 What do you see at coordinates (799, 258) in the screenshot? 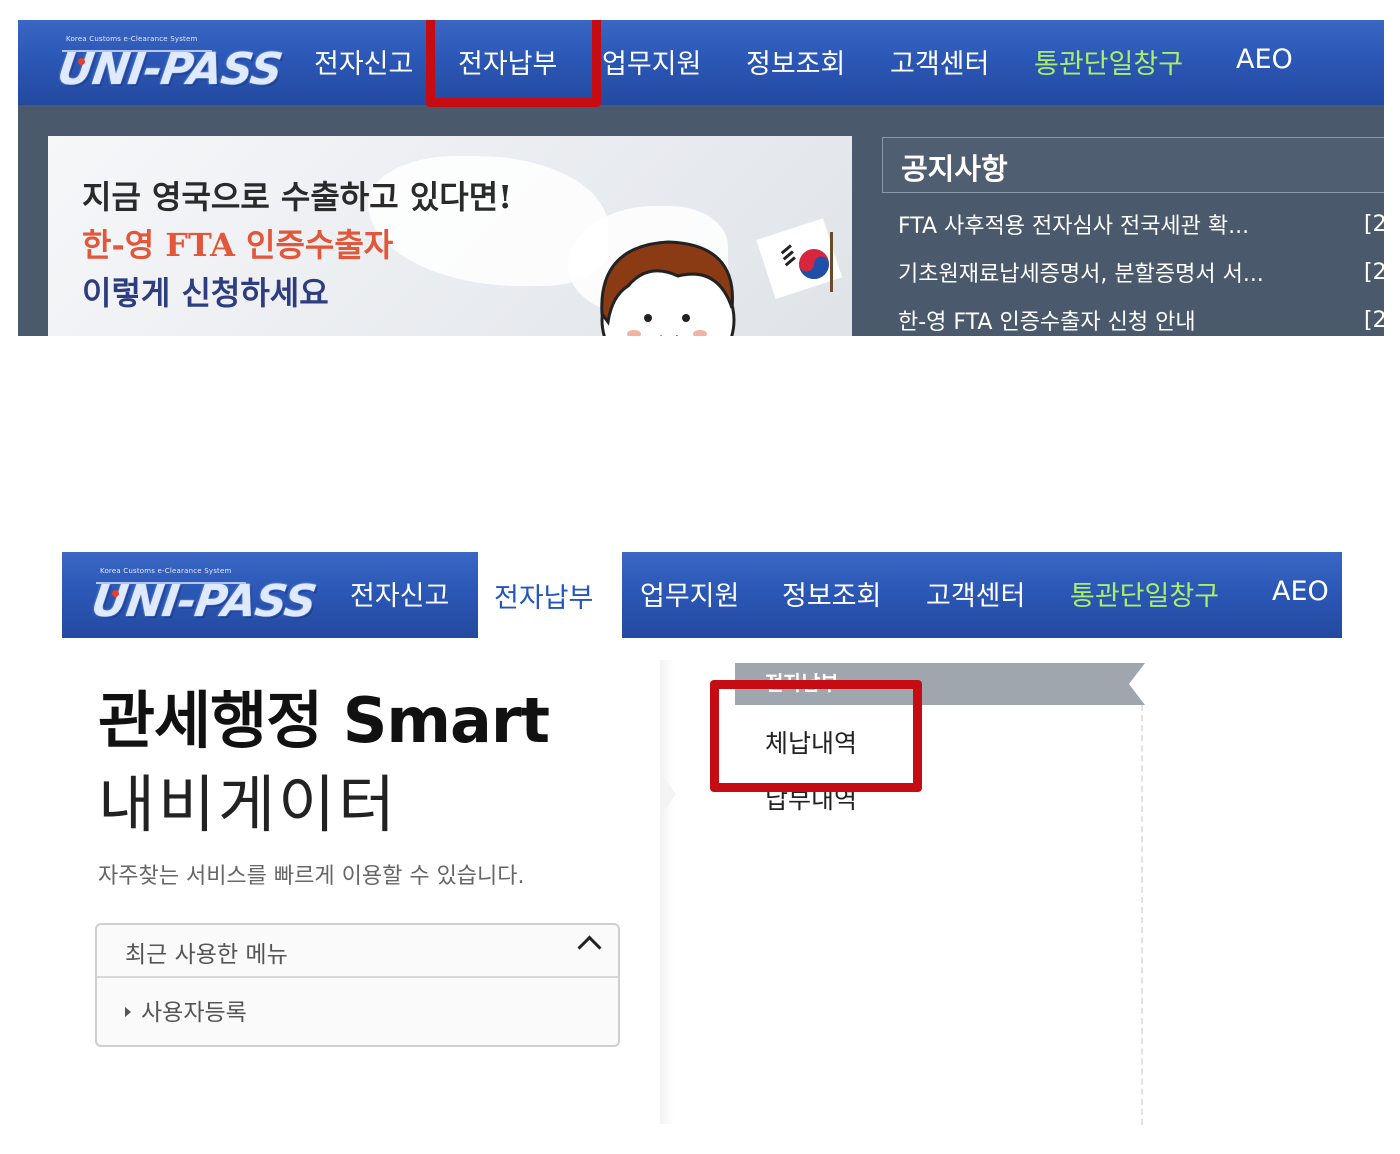
I see `korean-flag-icon` at bounding box center [799, 258].